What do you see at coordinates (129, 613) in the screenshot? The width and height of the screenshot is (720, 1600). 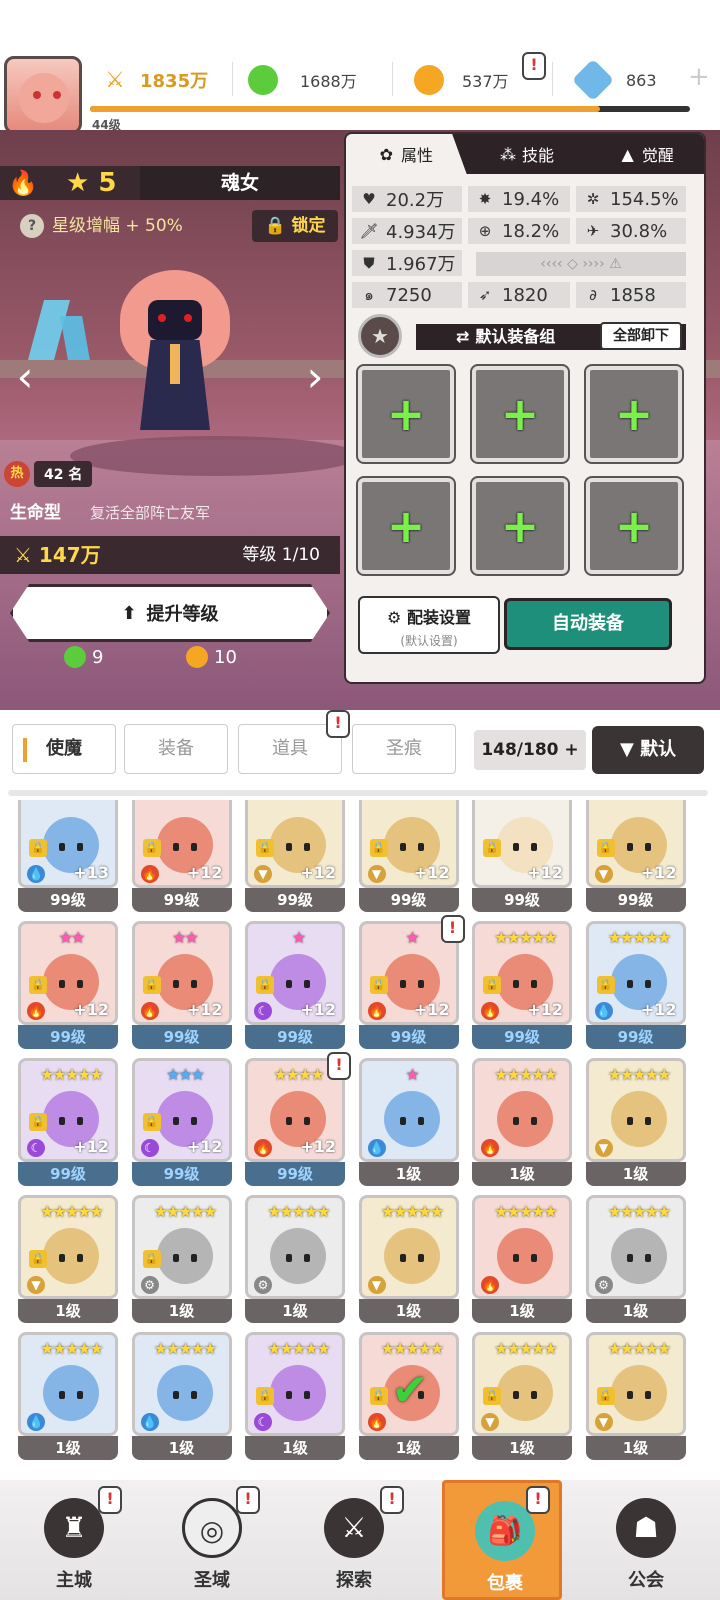 I see `up-arrow-icon: ⬆` at bounding box center [129, 613].